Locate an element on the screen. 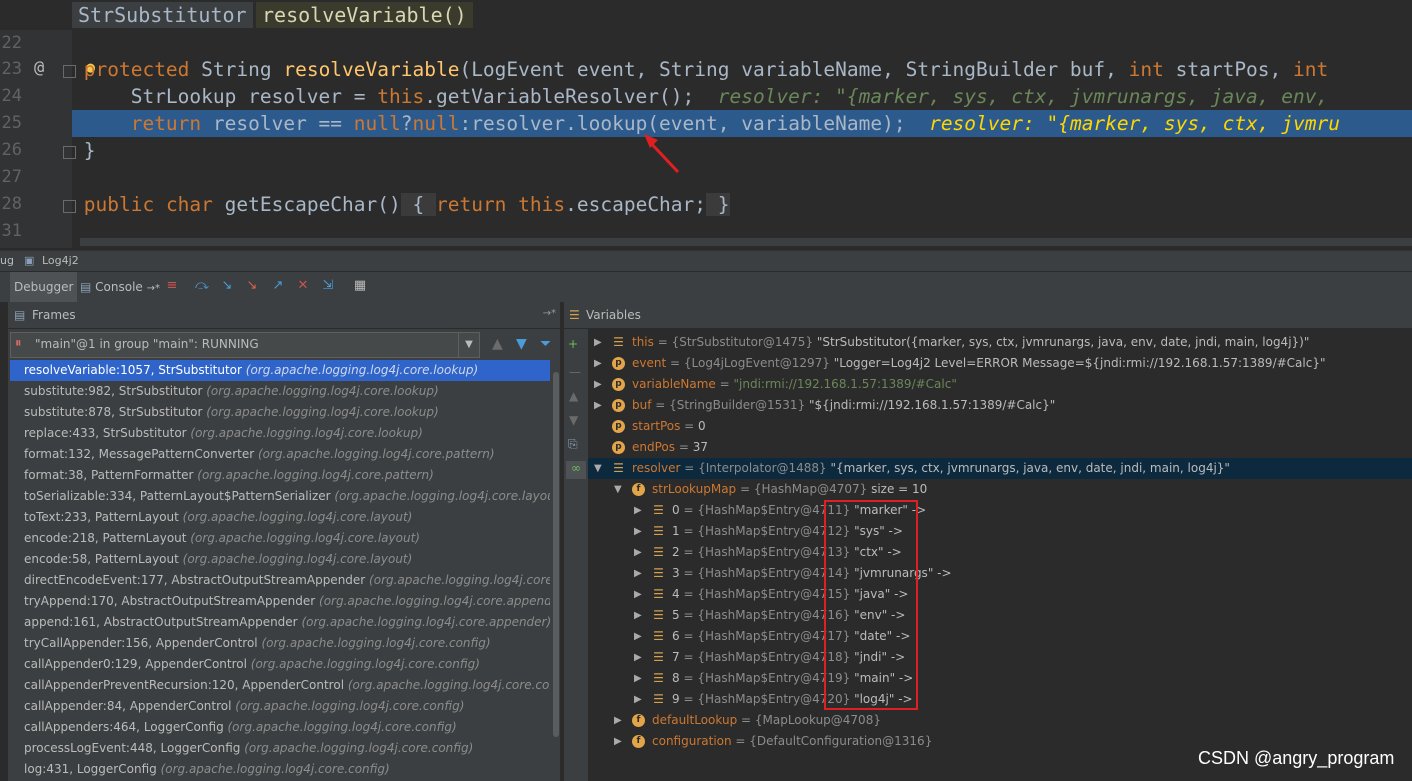 The width and height of the screenshot is (1412, 781). variable-row: ▶ ☰ 8 = {HashMap$Entry@4719} "main" -> is located at coordinates (1000, 678).